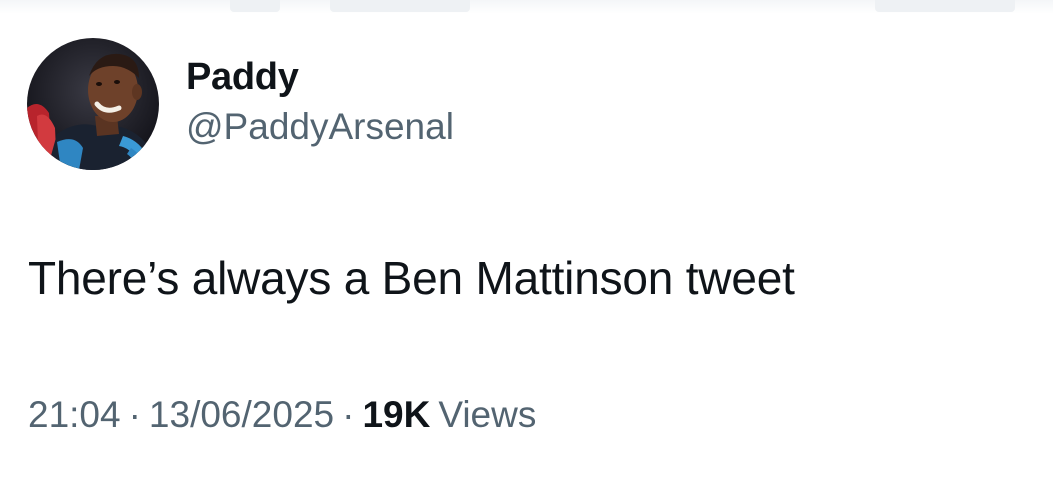  I want to click on views-label: Views, so click(487, 414).